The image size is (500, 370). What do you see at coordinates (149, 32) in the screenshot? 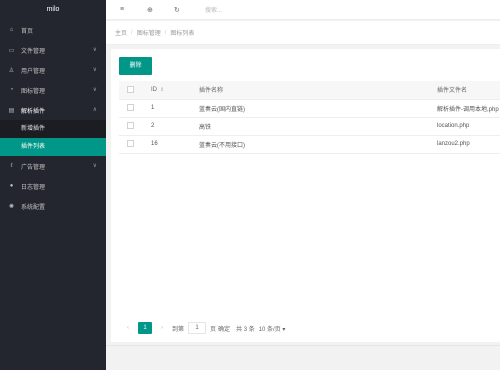
I see `breadcrumb-section: 图标管理` at bounding box center [149, 32].